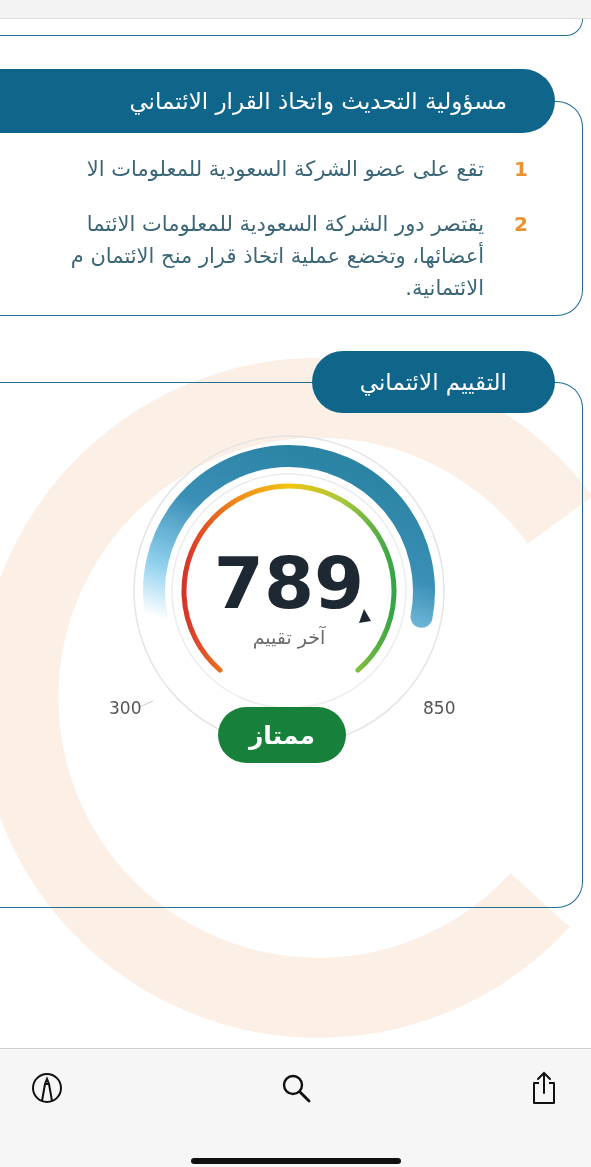 The image size is (591, 1167). I want to click on max-label: 850, so click(439, 708).